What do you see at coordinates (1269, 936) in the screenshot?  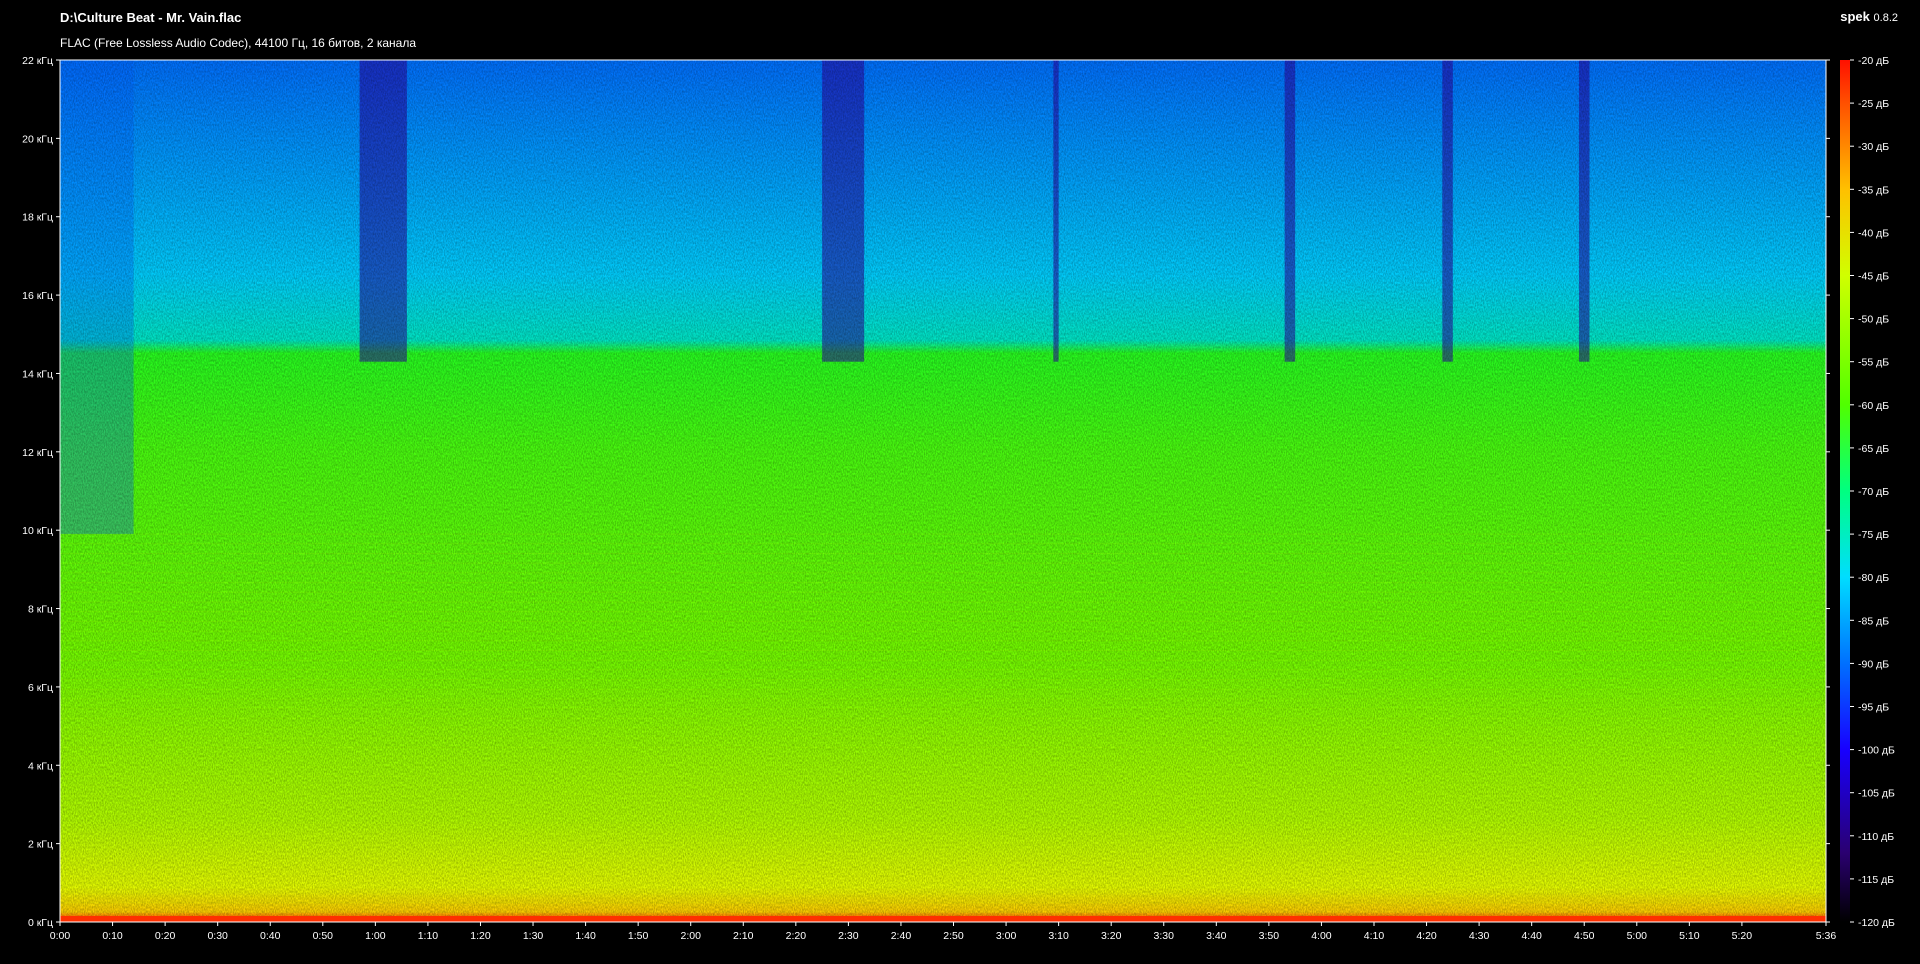 I see `x-tick-label: 3:50` at bounding box center [1269, 936].